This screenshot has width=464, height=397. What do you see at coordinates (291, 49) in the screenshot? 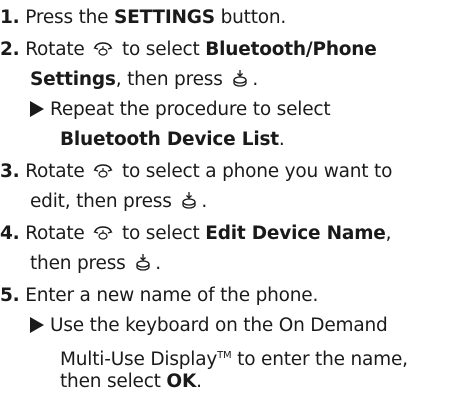
I see `step-bold-text: Bluetooth/Phone` at bounding box center [291, 49].